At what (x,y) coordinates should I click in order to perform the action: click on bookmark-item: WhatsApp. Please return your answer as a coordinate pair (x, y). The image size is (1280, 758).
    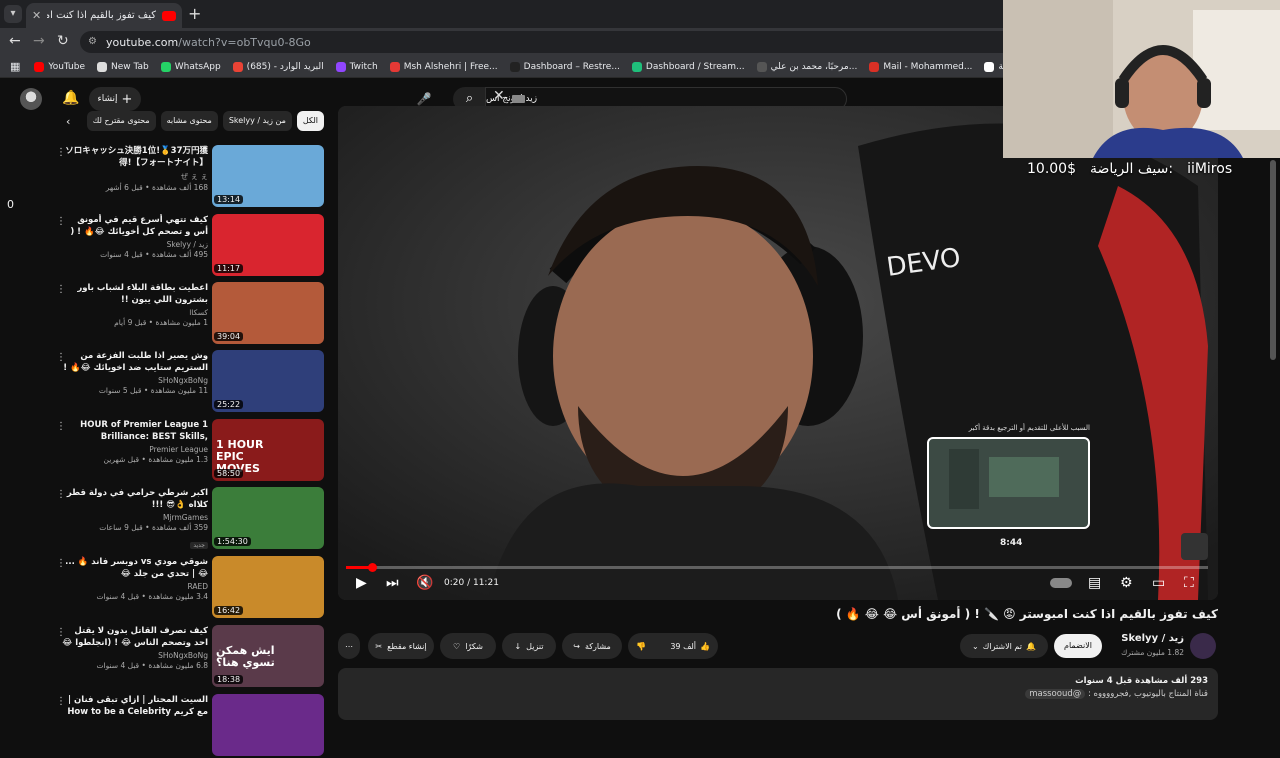
    Looking at the image, I should click on (190, 66).